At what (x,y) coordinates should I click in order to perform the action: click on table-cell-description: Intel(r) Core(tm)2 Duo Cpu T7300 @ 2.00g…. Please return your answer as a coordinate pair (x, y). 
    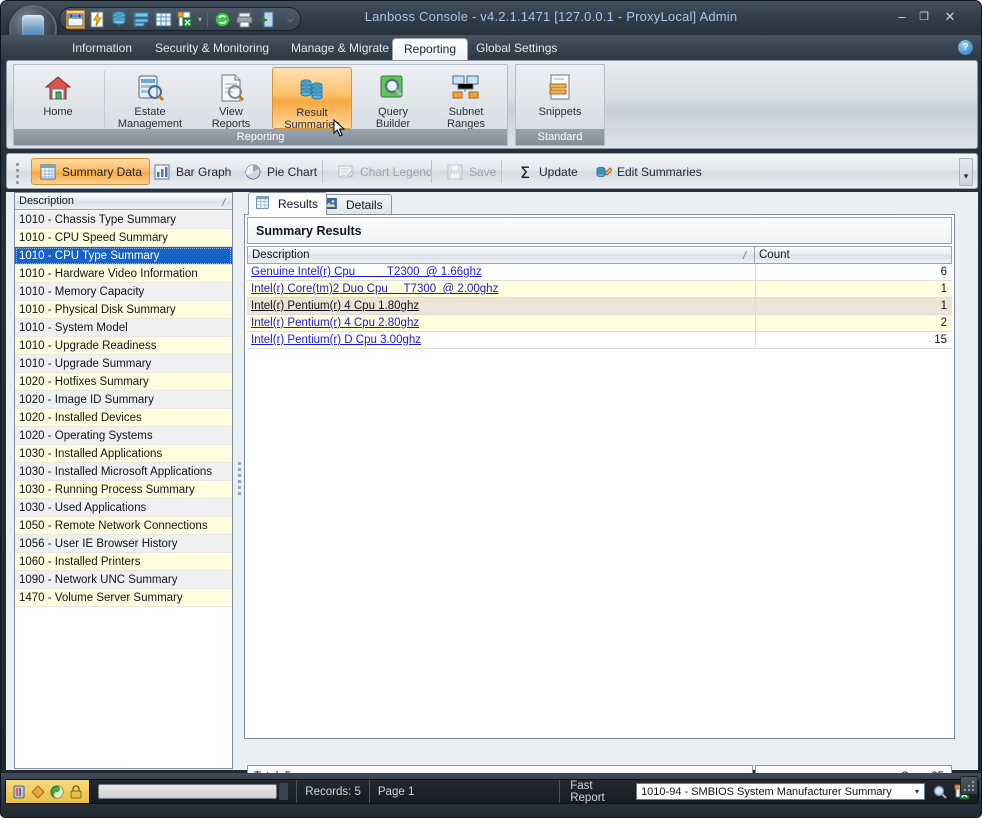
    Looking at the image, I should click on (501, 289).